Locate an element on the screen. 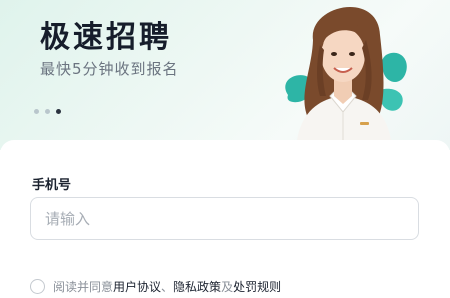 The image size is (450, 298). agreement-row: 阅读并同意 用户协议 、 隐私政策 及 处罚规则 is located at coordinates (155, 286).